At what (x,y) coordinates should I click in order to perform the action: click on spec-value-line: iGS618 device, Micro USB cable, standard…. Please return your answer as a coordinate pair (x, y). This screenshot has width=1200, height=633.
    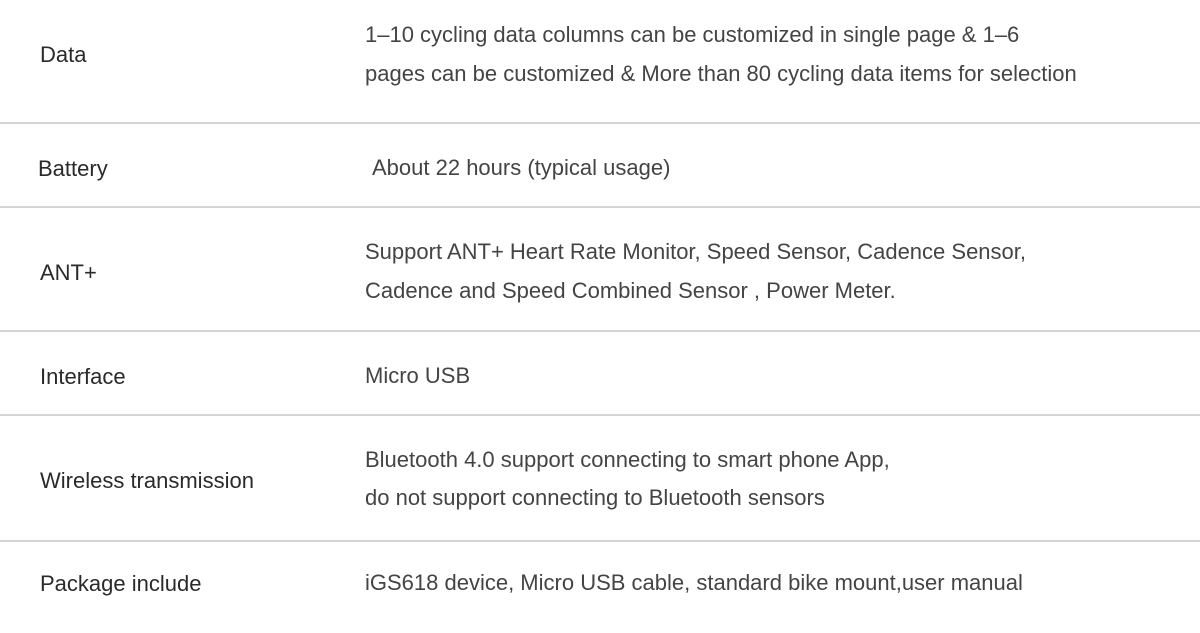
    Looking at the image, I should click on (694, 582).